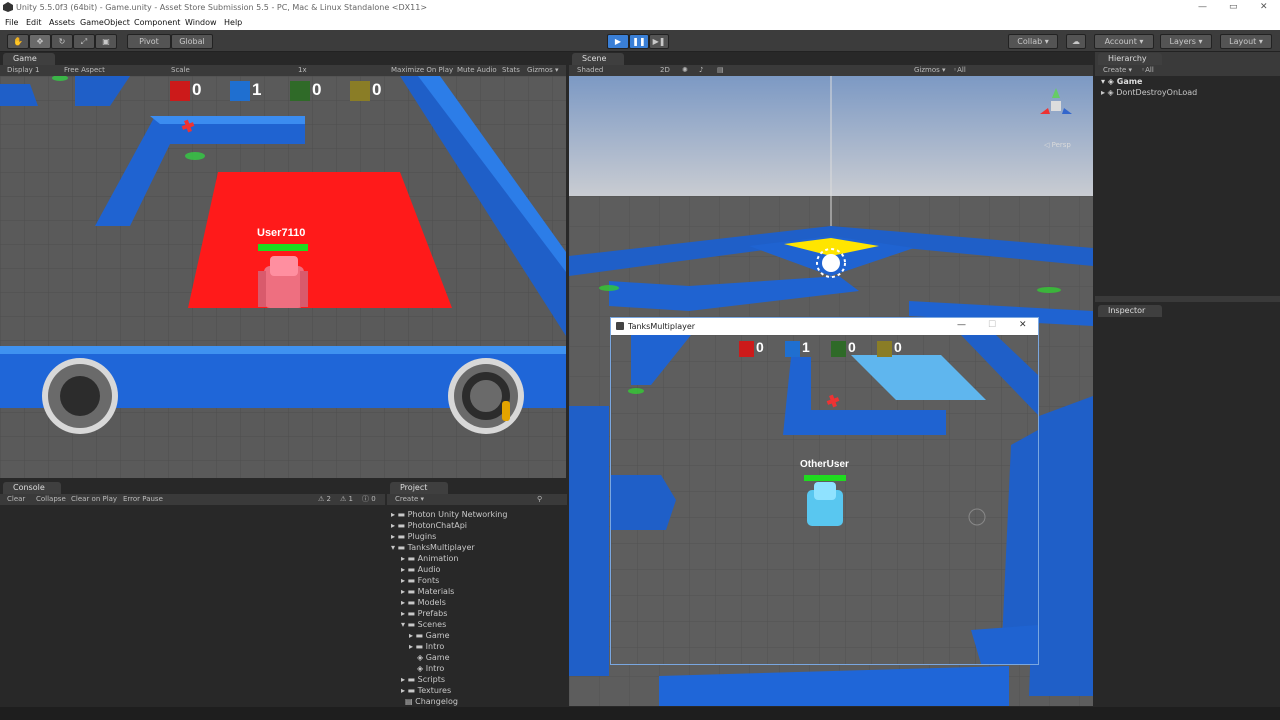 The image size is (1280, 720). I want to click on play-button-icon: ▶, so click(618, 41).